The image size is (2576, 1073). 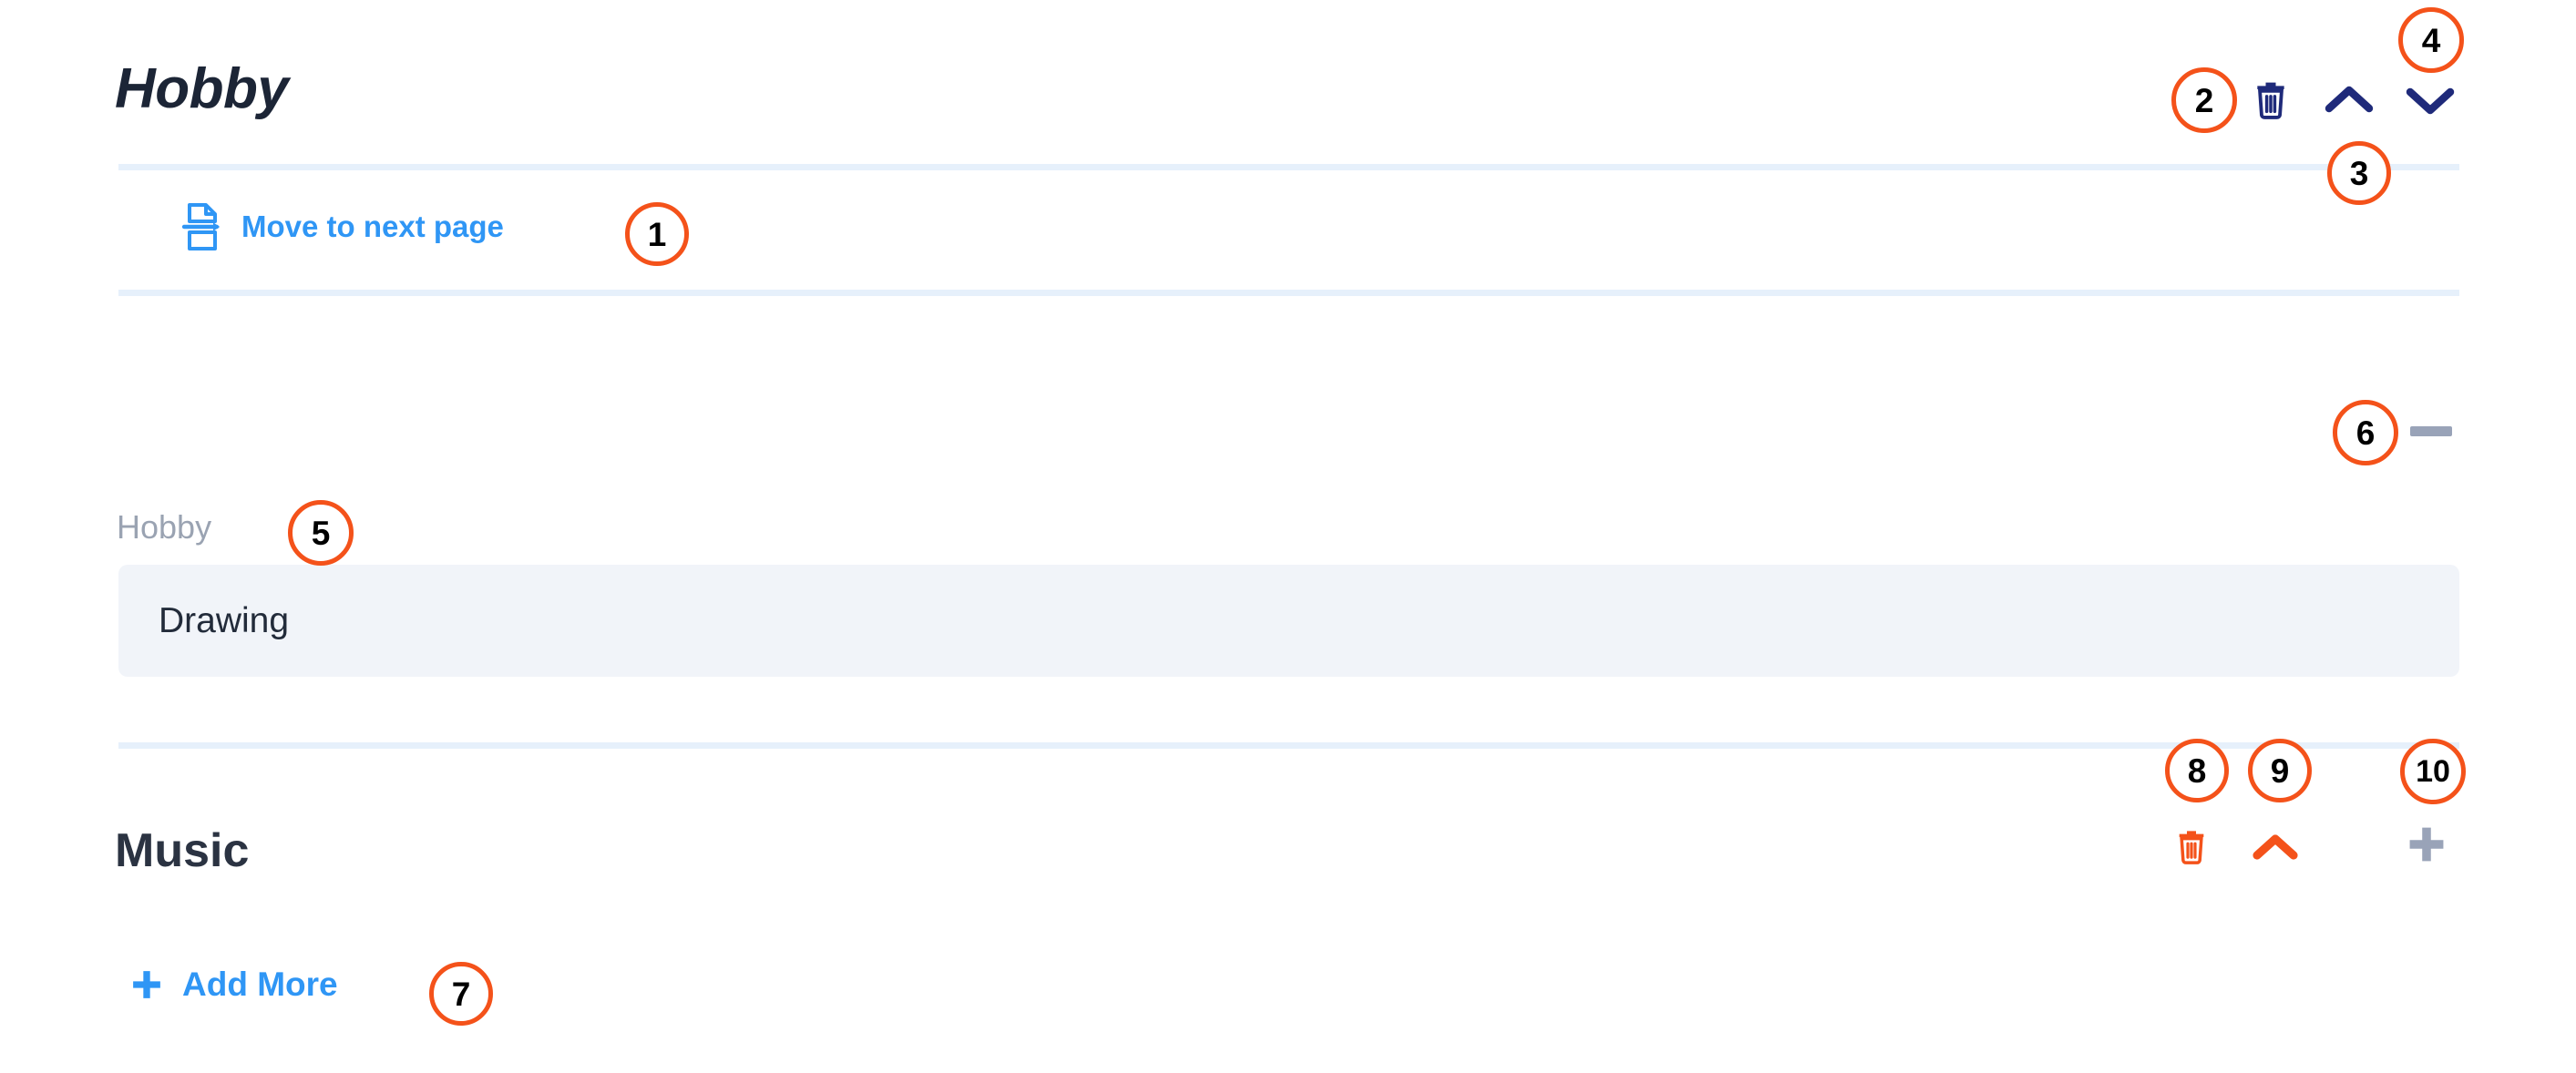 What do you see at coordinates (2280, 770) in the screenshot?
I see `annotation-badge-9: 9` at bounding box center [2280, 770].